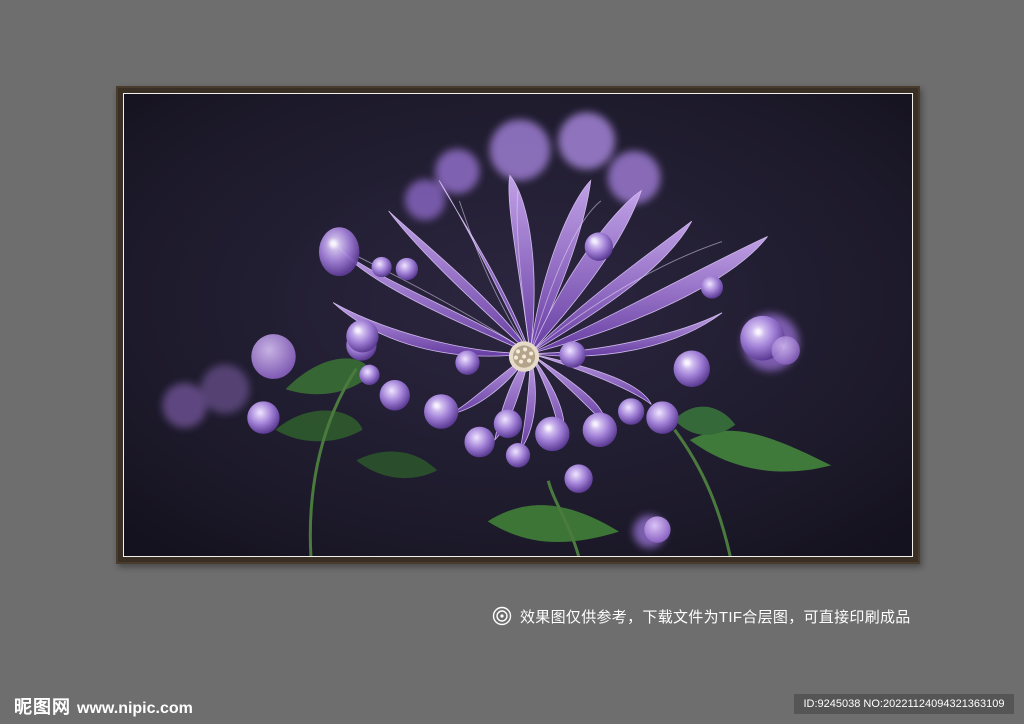  What do you see at coordinates (904, 704) in the screenshot?
I see `image-id-bar: ID:9245038 NO:20221124094321363109` at bounding box center [904, 704].